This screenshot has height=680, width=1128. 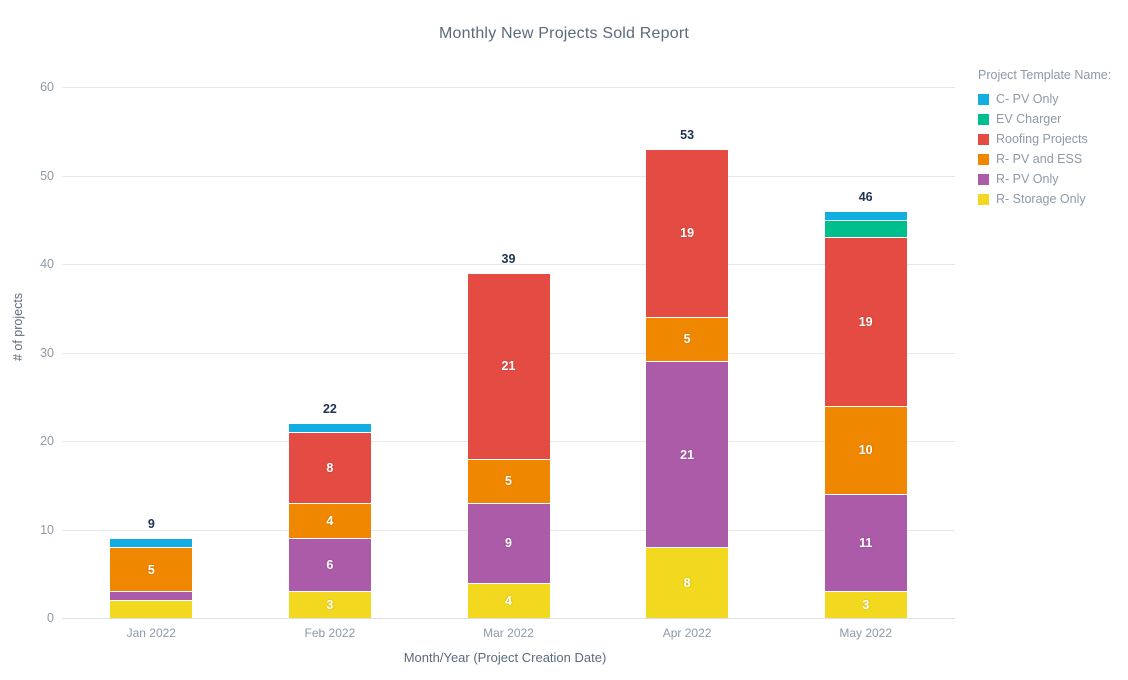 I want to click on bar-group: 59, so click(x=151, y=352).